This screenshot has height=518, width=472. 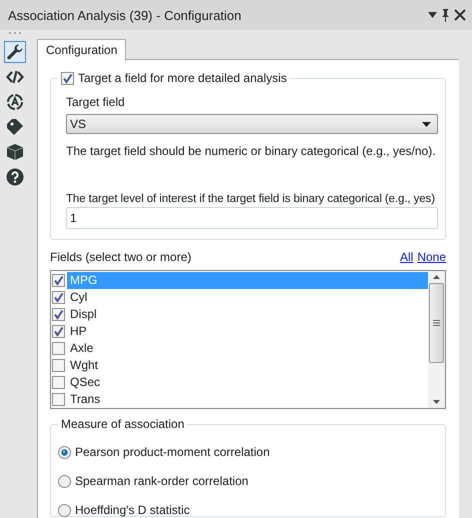 What do you see at coordinates (121, 257) in the screenshot?
I see `fields-label: Fields (select two or more)` at bounding box center [121, 257].